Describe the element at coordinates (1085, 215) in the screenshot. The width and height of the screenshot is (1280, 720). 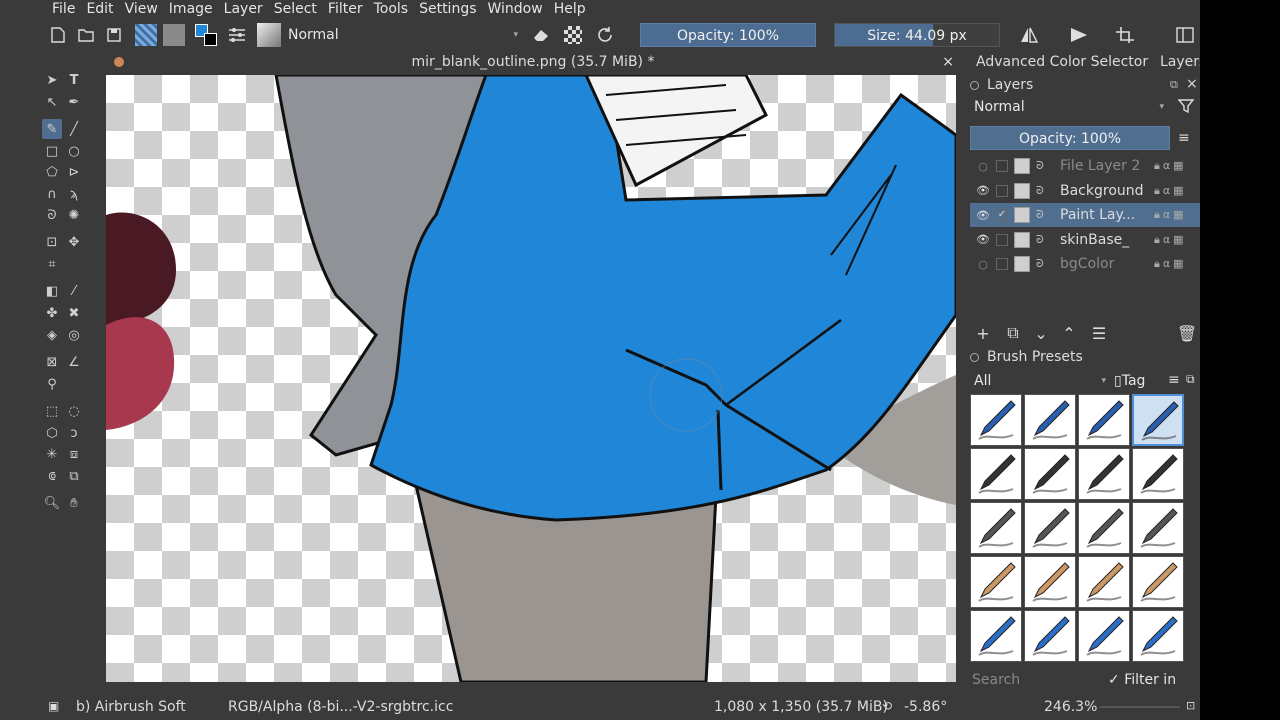
I see `layer-row: 👁︎ ✓ ᘐ Paint Lay... 🔒︎α▦` at that location.